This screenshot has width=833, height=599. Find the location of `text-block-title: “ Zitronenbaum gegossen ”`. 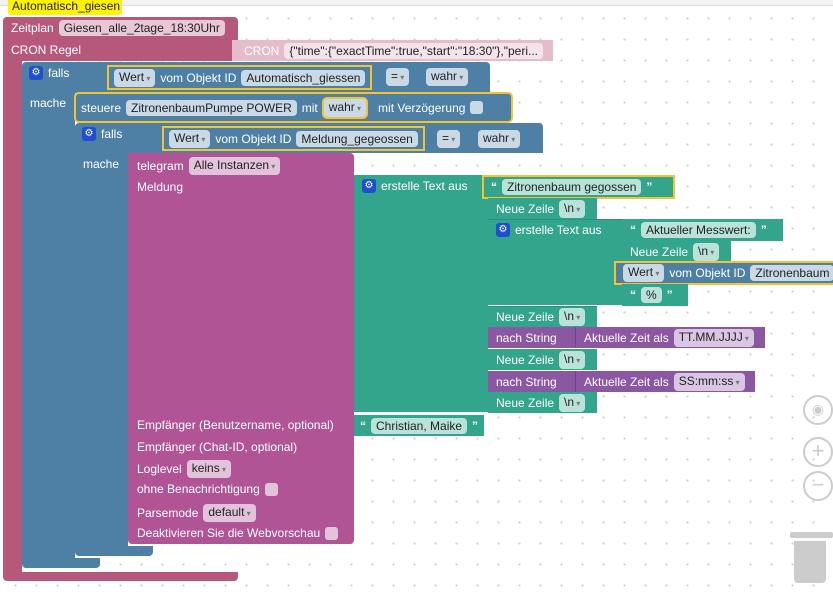

text-block-title: “ Zitronenbaum gegossen ” is located at coordinates (578, 187).